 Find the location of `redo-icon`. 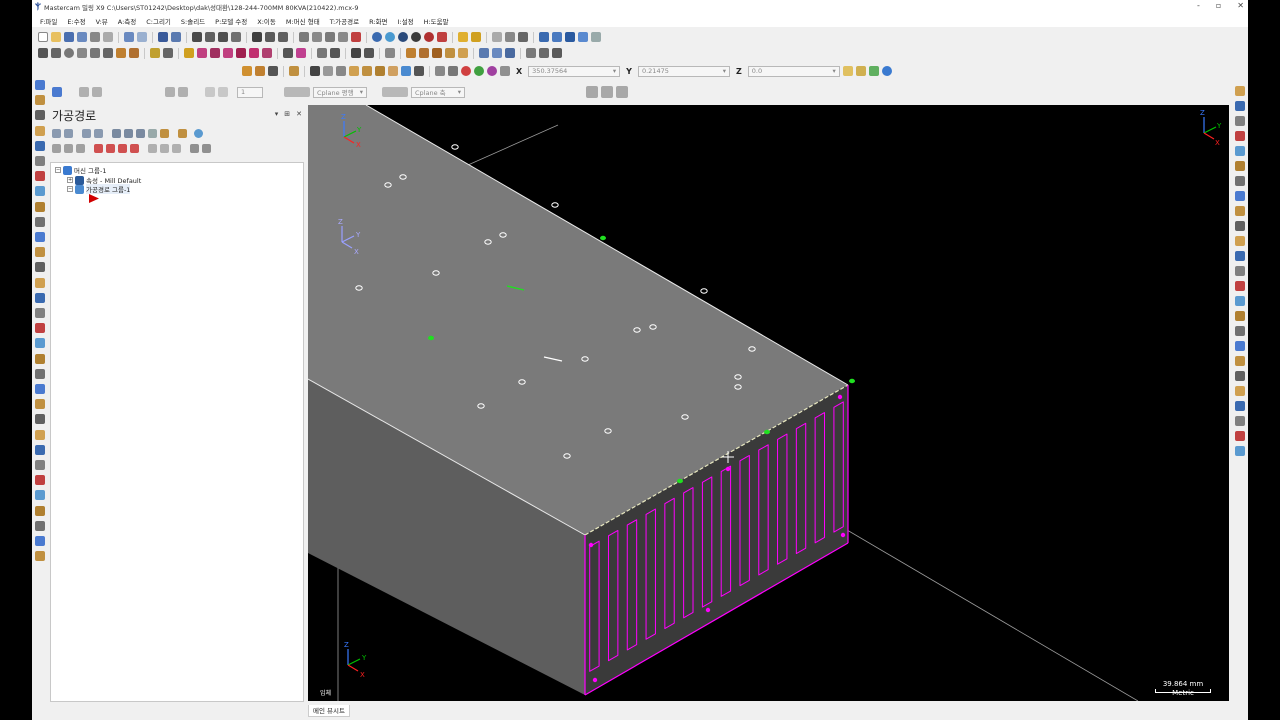

redo-icon is located at coordinates (142, 37).